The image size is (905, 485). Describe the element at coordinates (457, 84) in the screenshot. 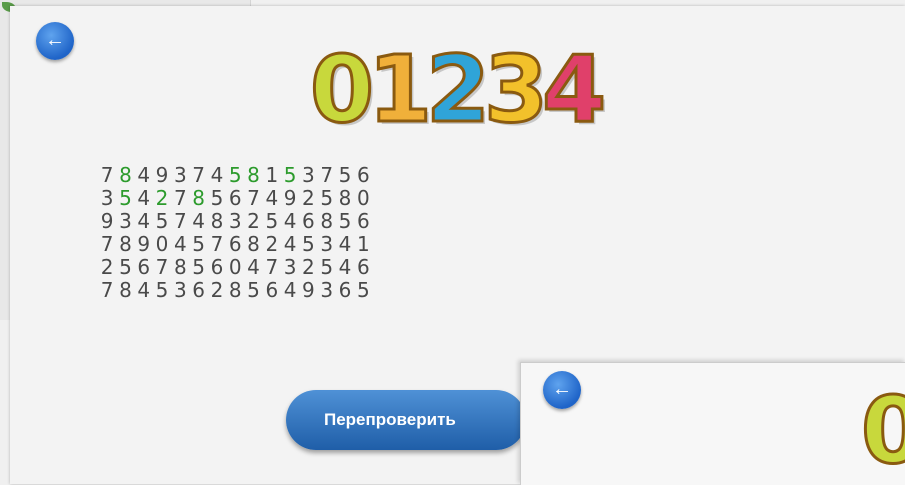

I see `digits-logo: 01234` at that location.